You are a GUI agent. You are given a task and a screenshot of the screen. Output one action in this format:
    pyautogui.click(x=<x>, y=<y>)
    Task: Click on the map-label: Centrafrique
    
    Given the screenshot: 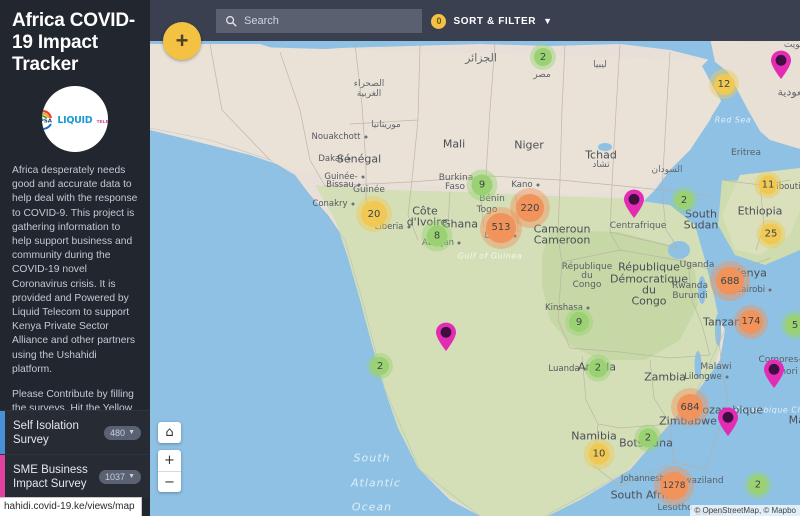 What is the action you would take?
    pyautogui.click(x=638, y=226)
    